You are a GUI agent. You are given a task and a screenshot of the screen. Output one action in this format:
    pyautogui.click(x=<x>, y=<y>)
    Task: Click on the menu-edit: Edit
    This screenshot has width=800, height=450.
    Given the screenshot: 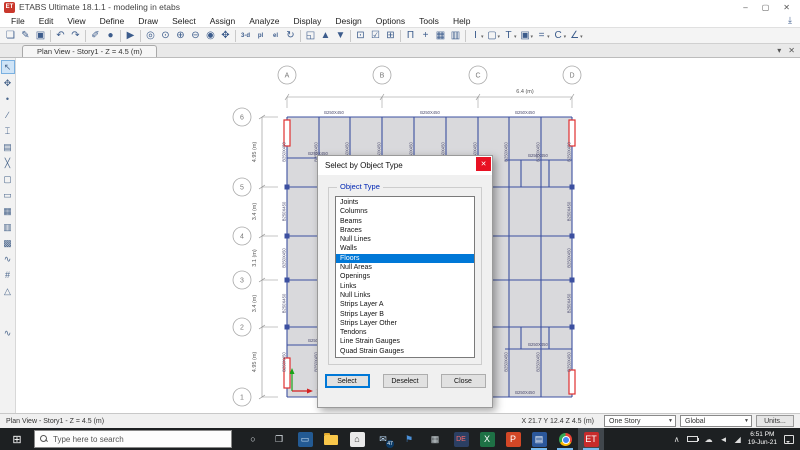 What is the action you would take?
    pyautogui.click(x=46, y=21)
    